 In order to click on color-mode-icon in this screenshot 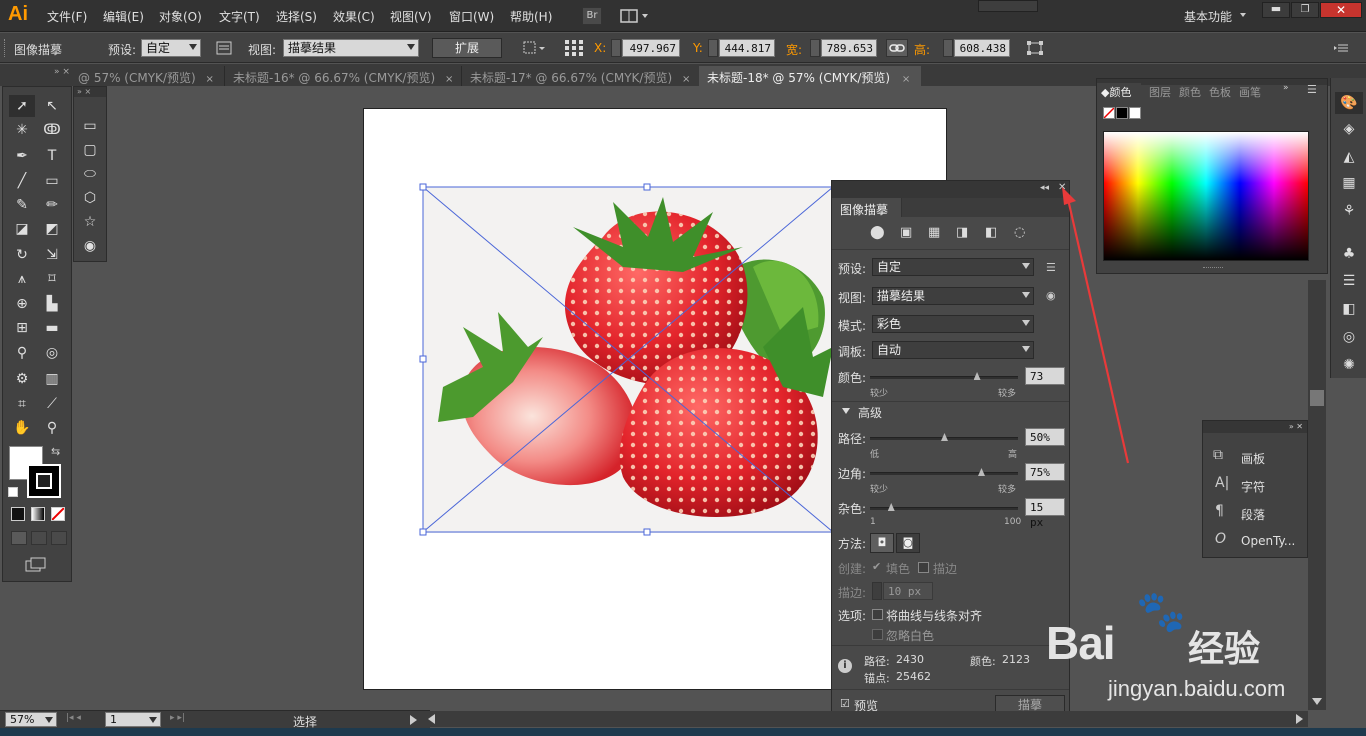, I will do `click(18, 514)`.